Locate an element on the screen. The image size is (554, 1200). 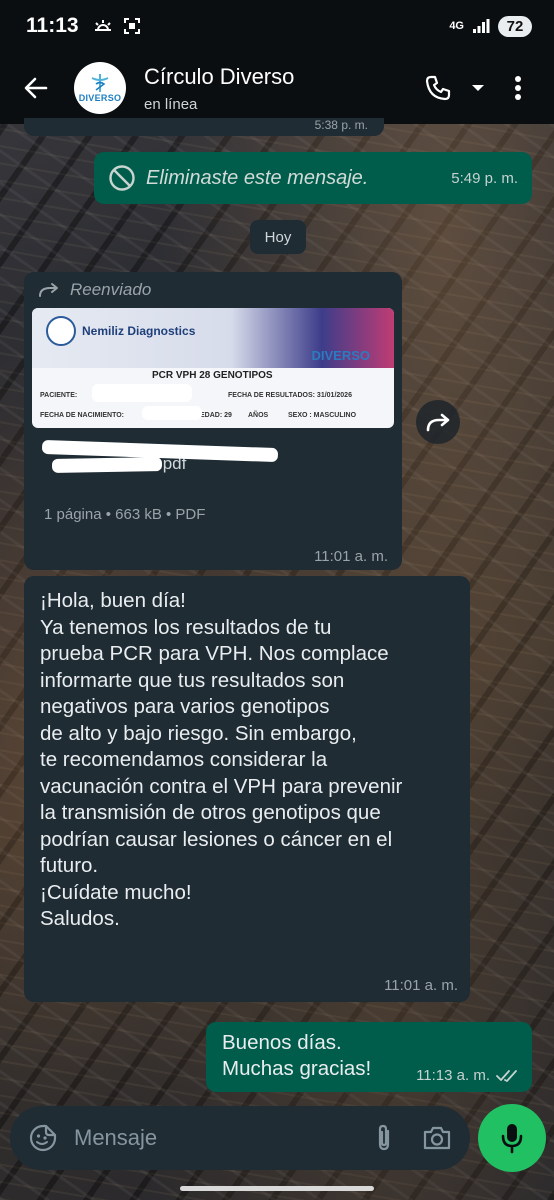
message-line: Muchas gracias! is located at coordinates (297, 1068).